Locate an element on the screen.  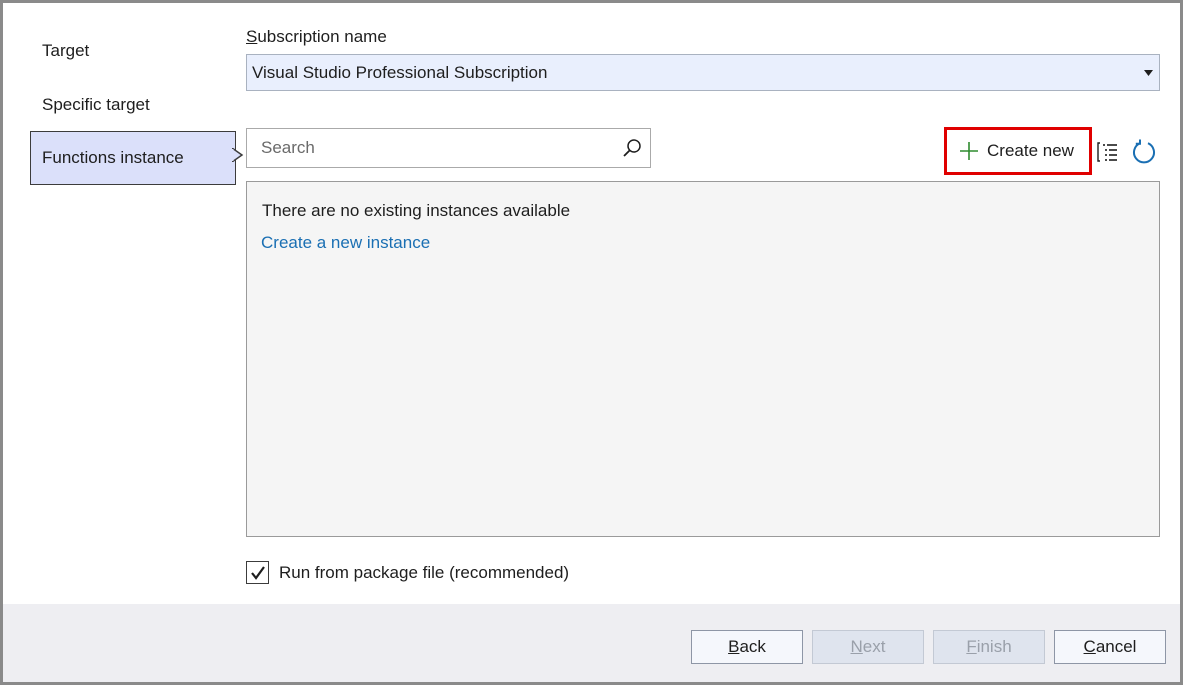
finish-accel: F is located at coordinates (971, 646).